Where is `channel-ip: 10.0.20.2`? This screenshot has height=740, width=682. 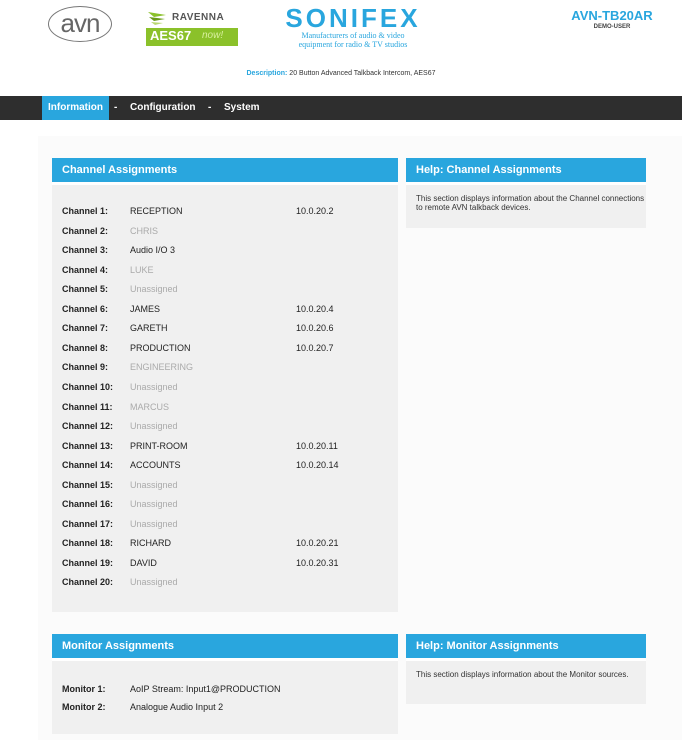 channel-ip: 10.0.20.2 is located at coordinates (315, 211).